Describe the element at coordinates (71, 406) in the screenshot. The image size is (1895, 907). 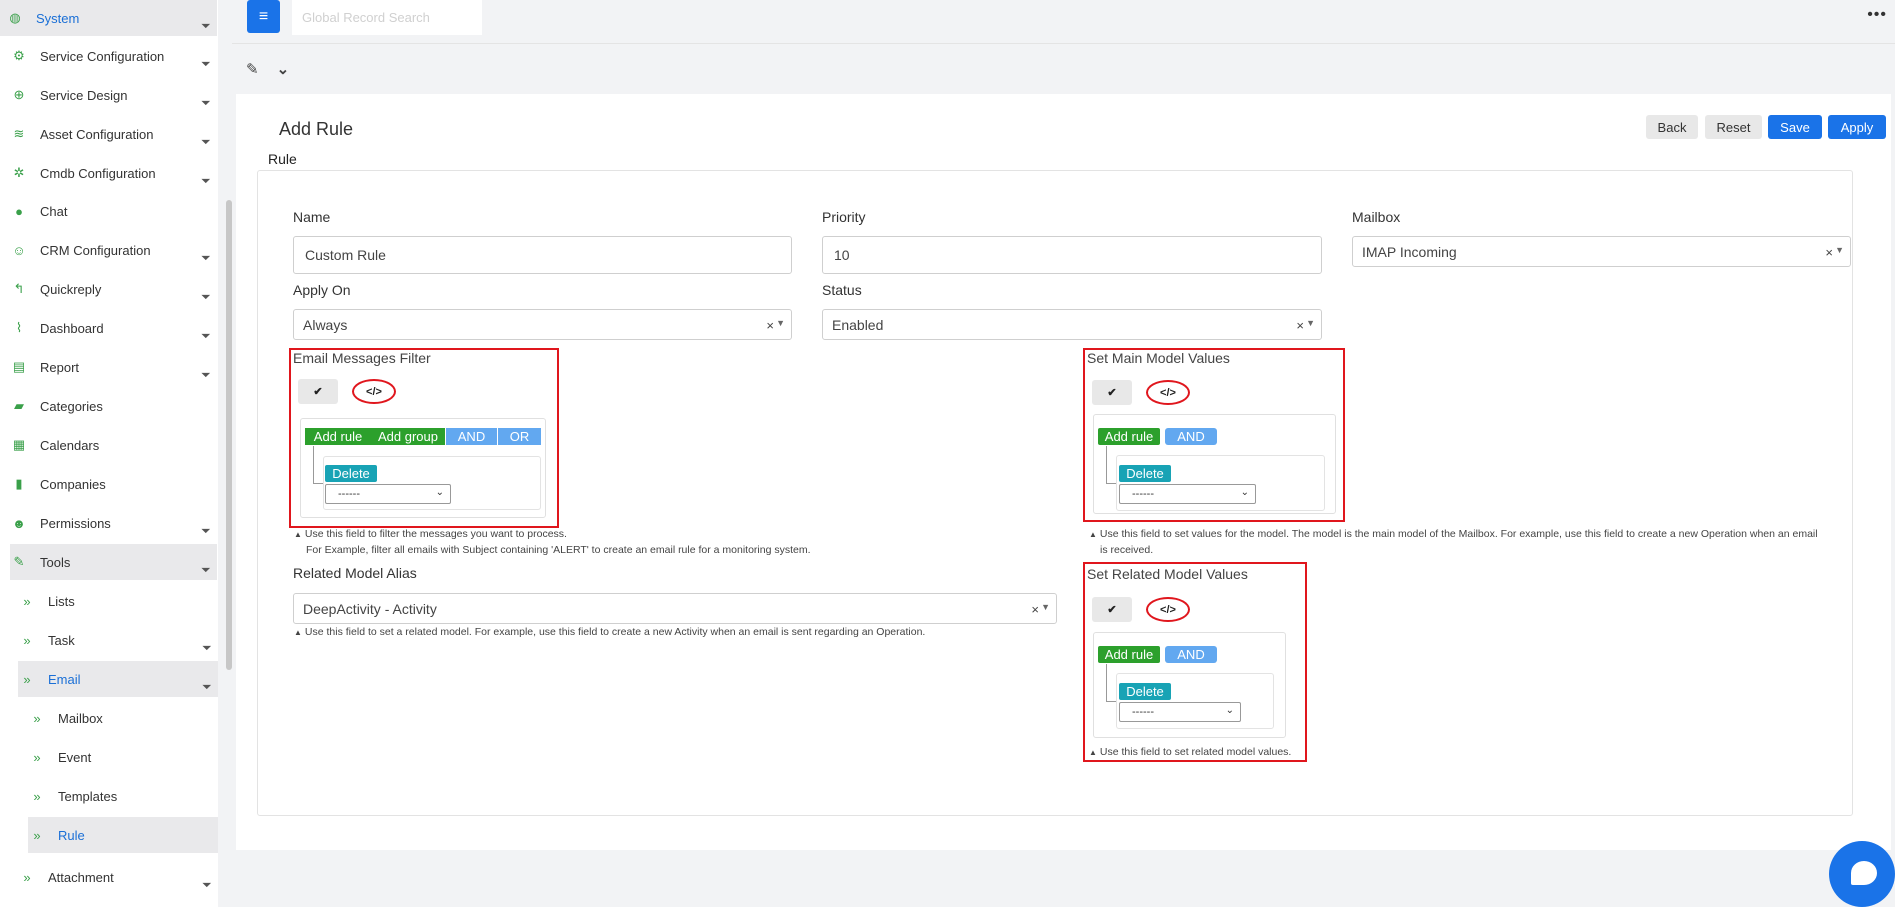
I see `sidebar-item-label: Categories` at that location.